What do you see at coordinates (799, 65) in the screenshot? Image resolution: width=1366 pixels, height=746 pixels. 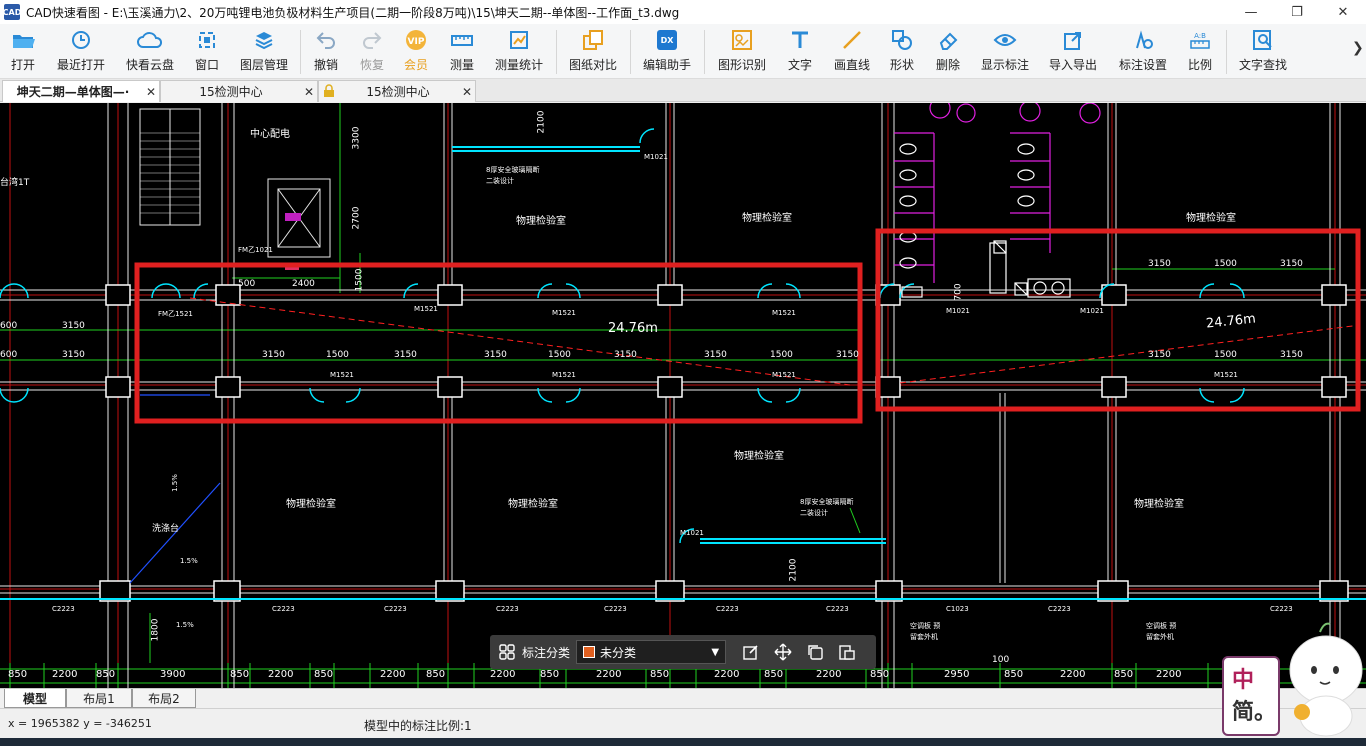 I see `text-label: 文字` at bounding box center [799, 65].